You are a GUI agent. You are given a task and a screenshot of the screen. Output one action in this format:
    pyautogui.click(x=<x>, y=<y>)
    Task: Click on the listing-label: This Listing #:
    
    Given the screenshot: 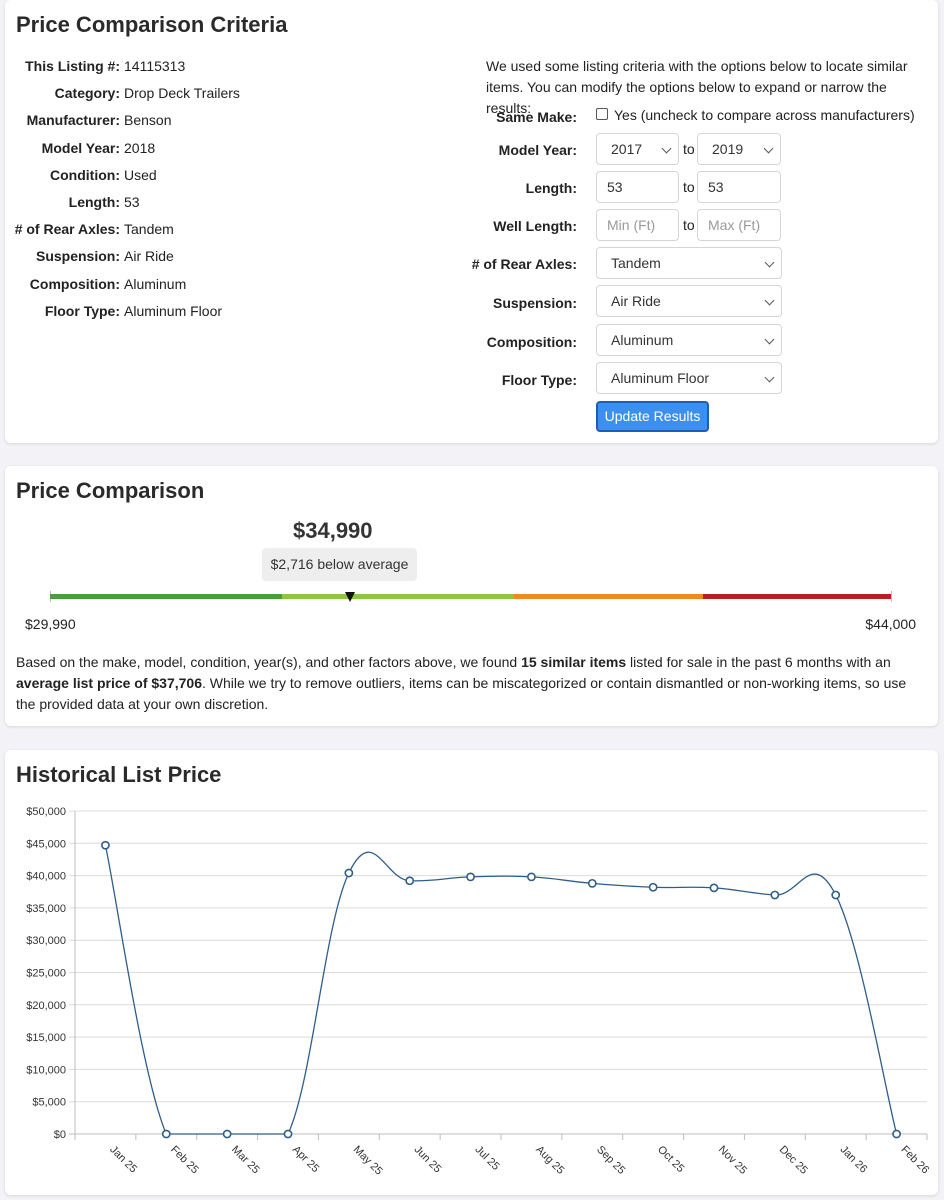 What is the action you would take?
    pyautogui.click(x=72, y=66)
    